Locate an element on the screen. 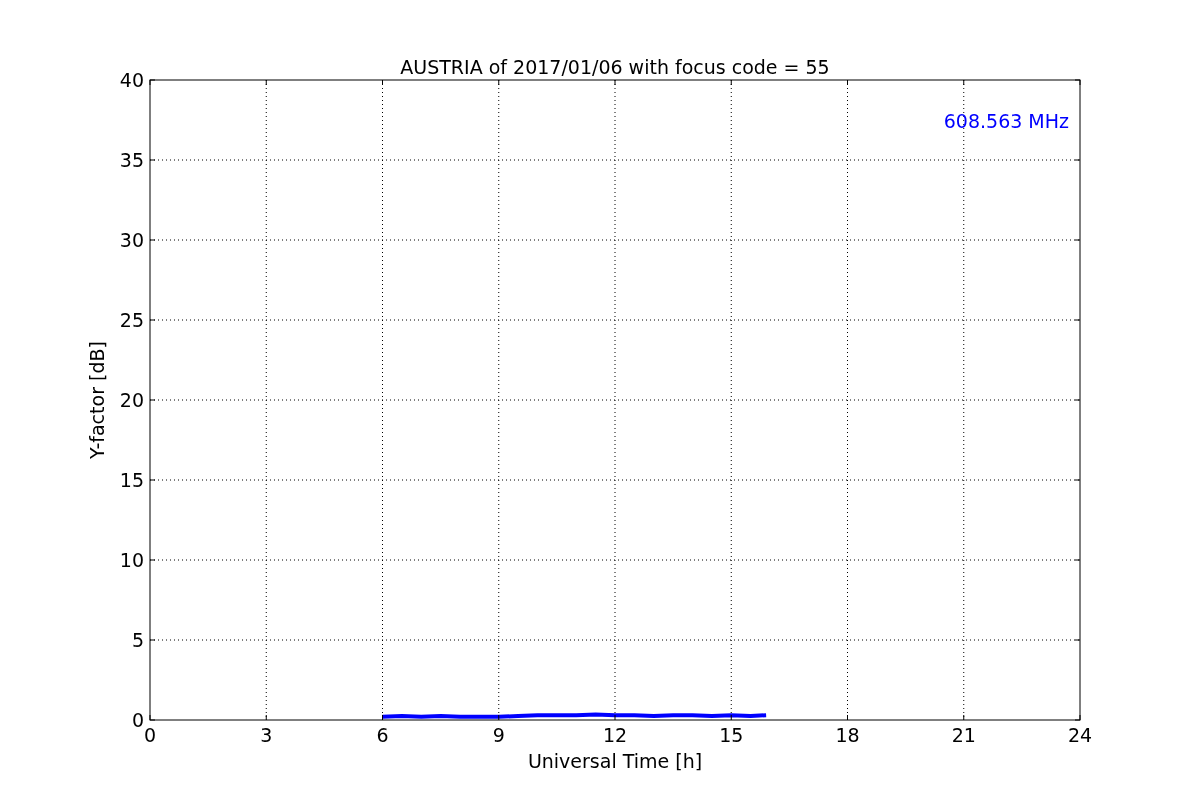  y-tick-label: 20 is located at coordinates (131, 400).